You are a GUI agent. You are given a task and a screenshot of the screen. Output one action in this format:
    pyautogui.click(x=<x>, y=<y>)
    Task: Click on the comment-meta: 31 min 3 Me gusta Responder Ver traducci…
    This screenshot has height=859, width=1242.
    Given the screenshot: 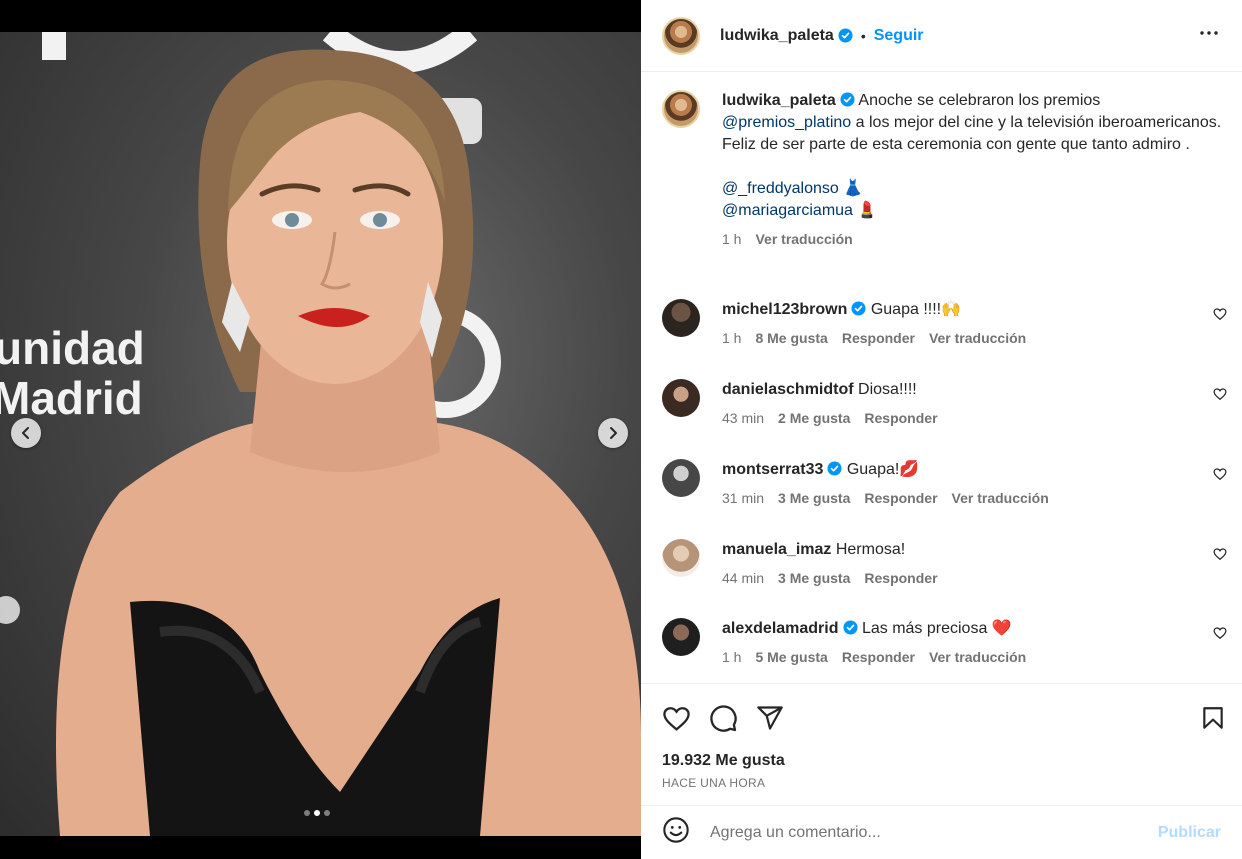 What is the action you would take?
    pyautogui.click(x=976, y=498)
    